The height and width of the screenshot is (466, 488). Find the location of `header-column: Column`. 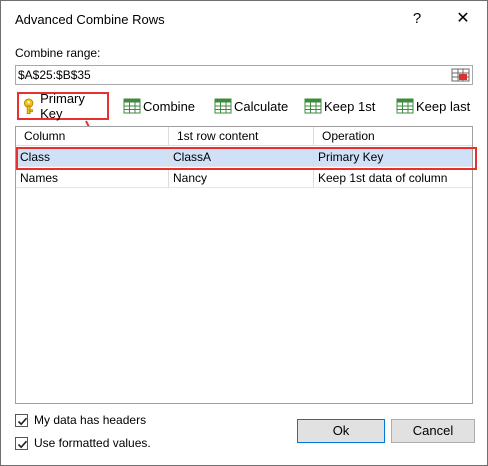

header-column: Column is located at coordinates (92, 136).